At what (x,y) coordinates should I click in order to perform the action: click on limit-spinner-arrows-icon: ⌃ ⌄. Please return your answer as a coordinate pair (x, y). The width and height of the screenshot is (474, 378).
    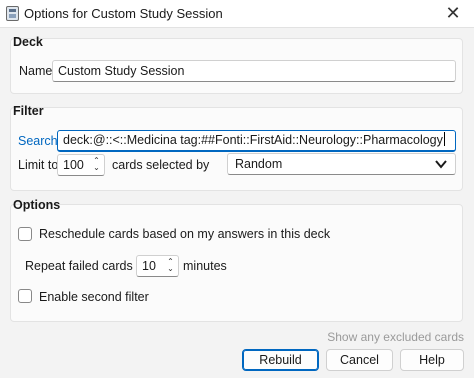
    Looking at the image, I should click on (96, 165).